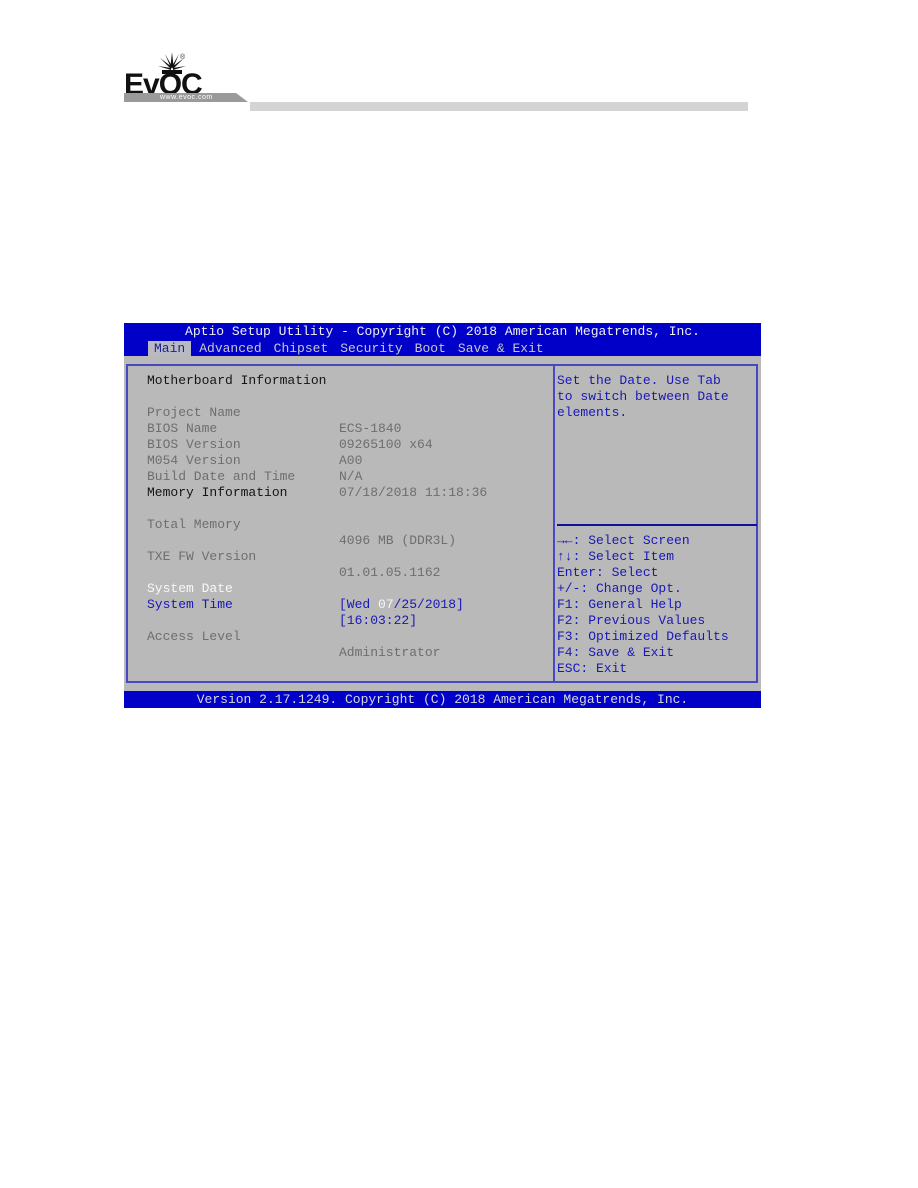 The width and height of the screenshot is (918, 1188). Describe the element at coordinates (386, 604) in the screenshot. I see `date-month-selected: 07` at that location.